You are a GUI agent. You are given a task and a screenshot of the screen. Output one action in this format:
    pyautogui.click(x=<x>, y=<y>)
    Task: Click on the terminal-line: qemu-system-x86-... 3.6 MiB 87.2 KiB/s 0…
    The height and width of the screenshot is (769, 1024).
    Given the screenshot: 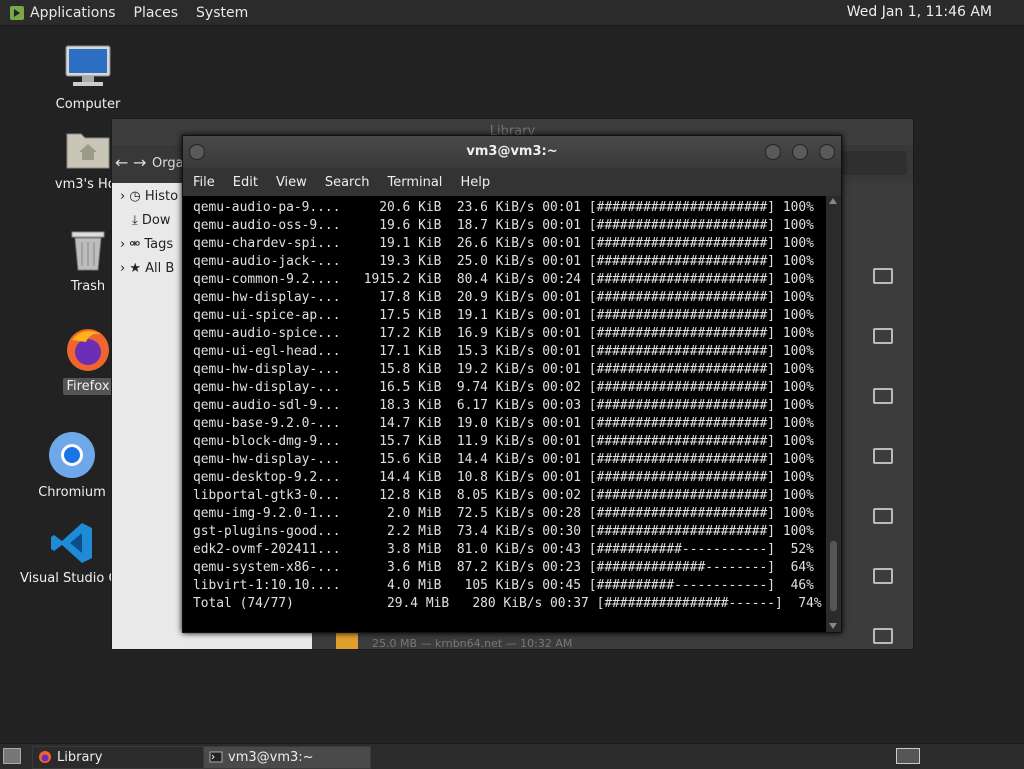 What is the action you would take?
    pyautogui.click(x=503, y=567)
    